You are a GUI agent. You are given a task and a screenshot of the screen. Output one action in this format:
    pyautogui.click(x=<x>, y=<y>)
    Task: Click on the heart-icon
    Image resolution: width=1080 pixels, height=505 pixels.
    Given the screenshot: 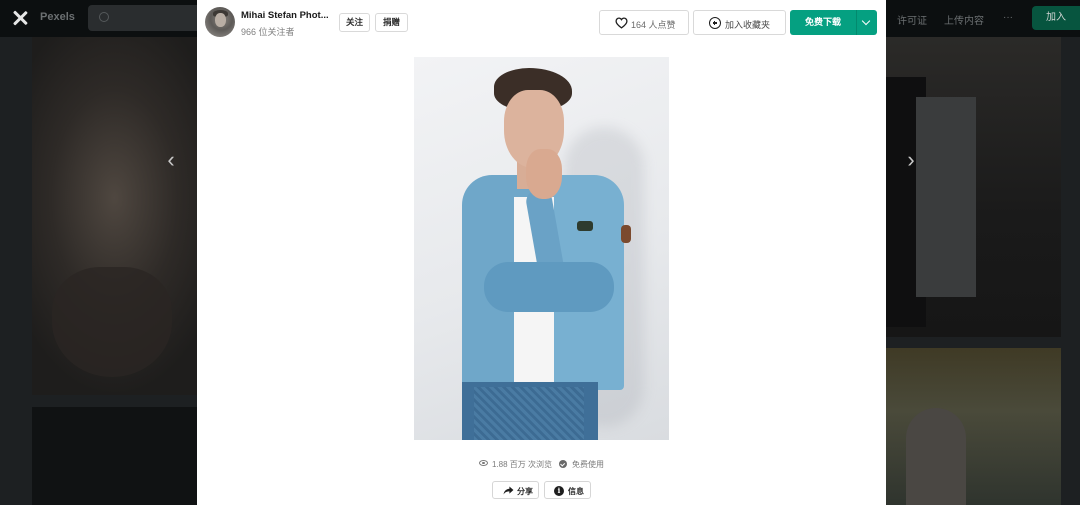 What is the action you would take?
    pyautogui.click(x=621, y=23)
    